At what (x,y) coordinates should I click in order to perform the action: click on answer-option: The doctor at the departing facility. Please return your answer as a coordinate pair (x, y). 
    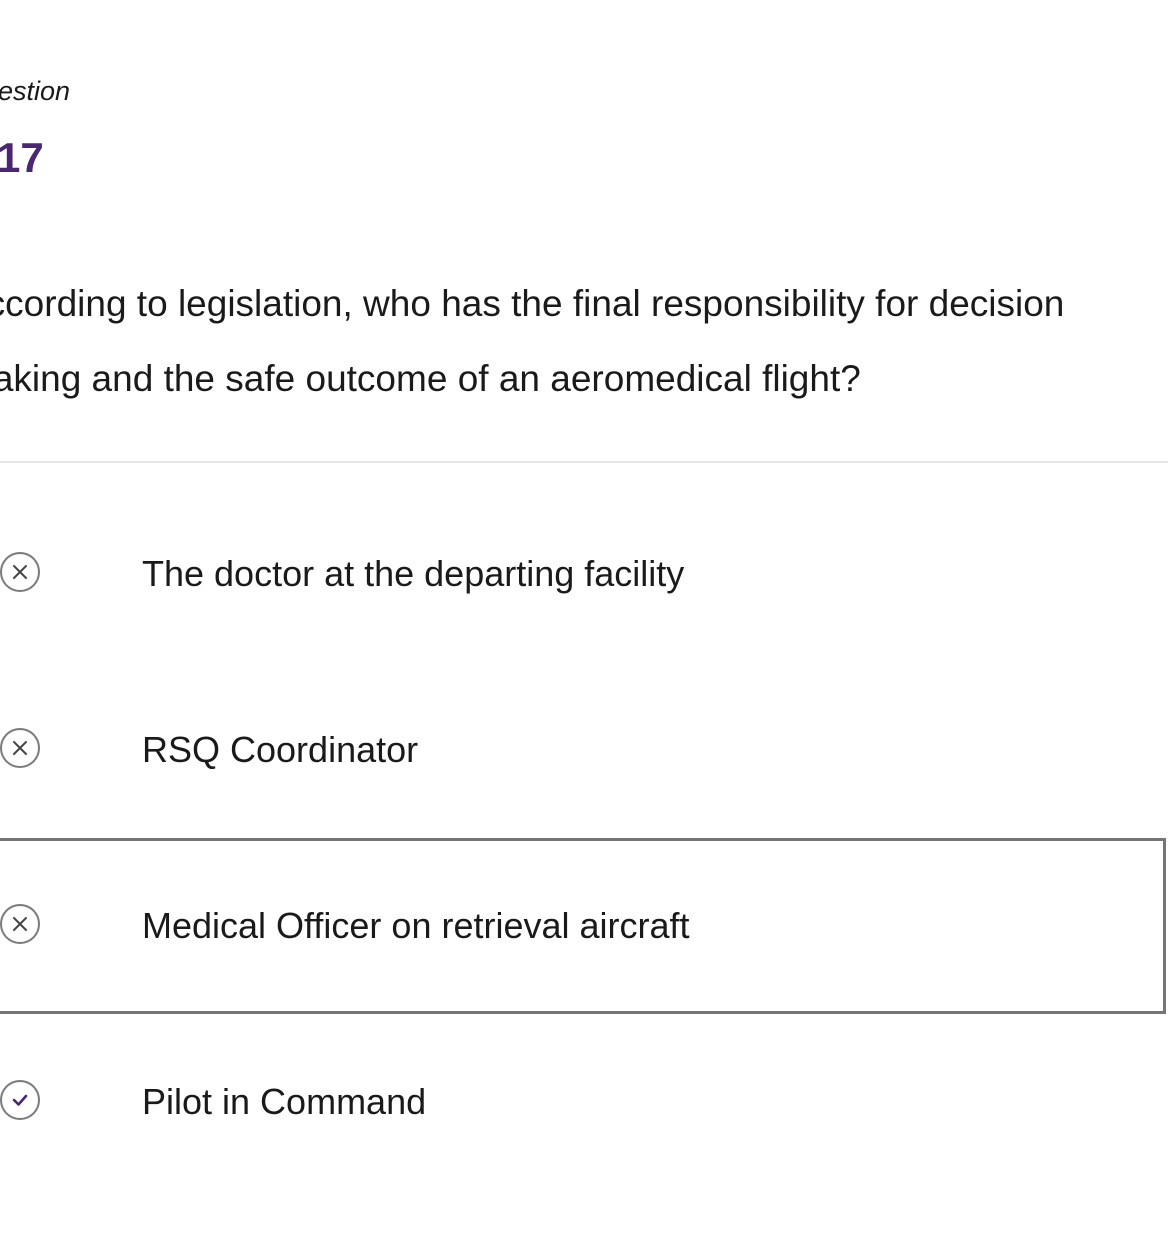
    Looking at the image, I should click on (584, 574).